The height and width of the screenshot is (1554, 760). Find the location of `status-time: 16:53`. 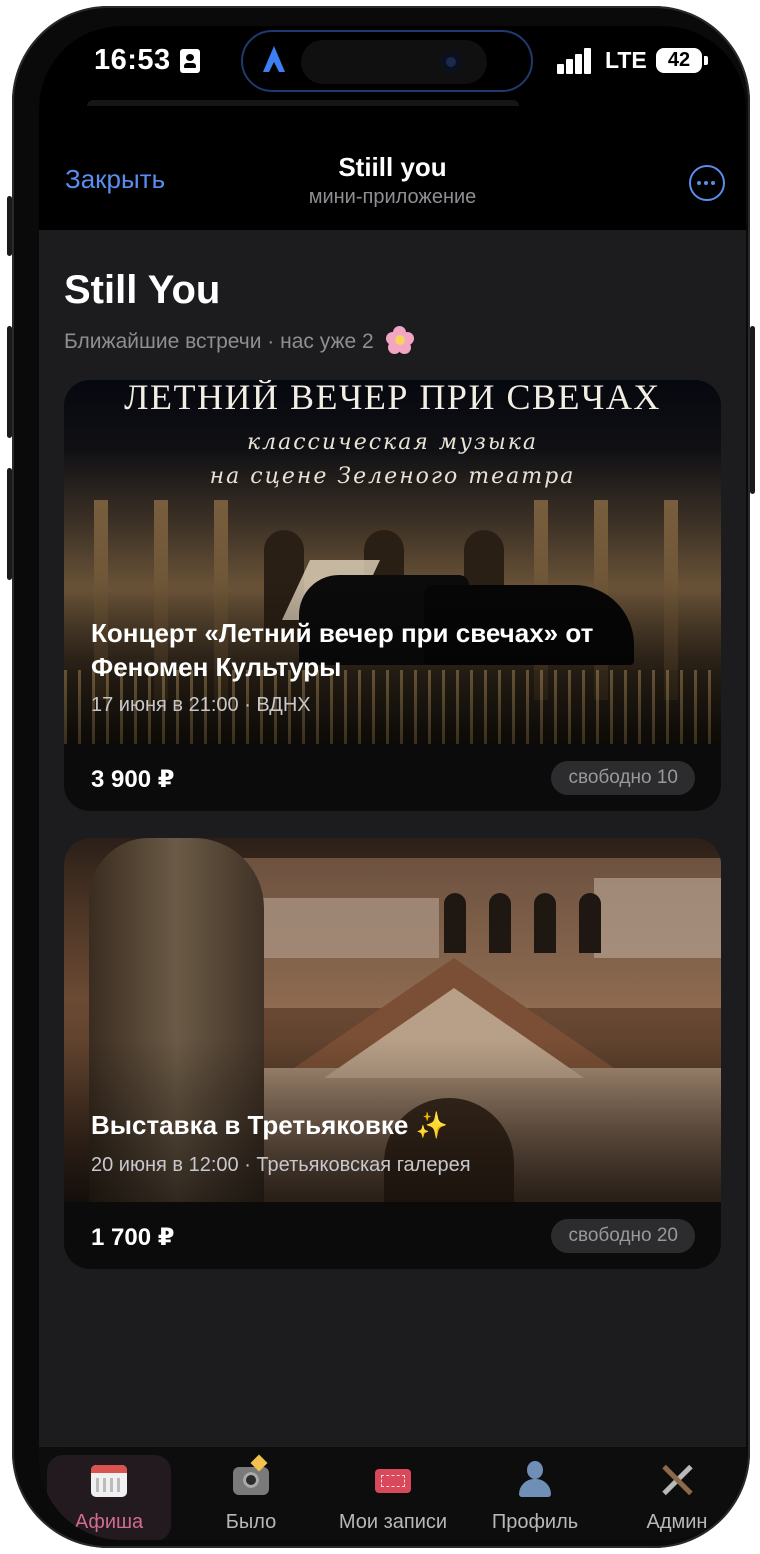

status-time: 16:53 is located at coordinates (132, 60).